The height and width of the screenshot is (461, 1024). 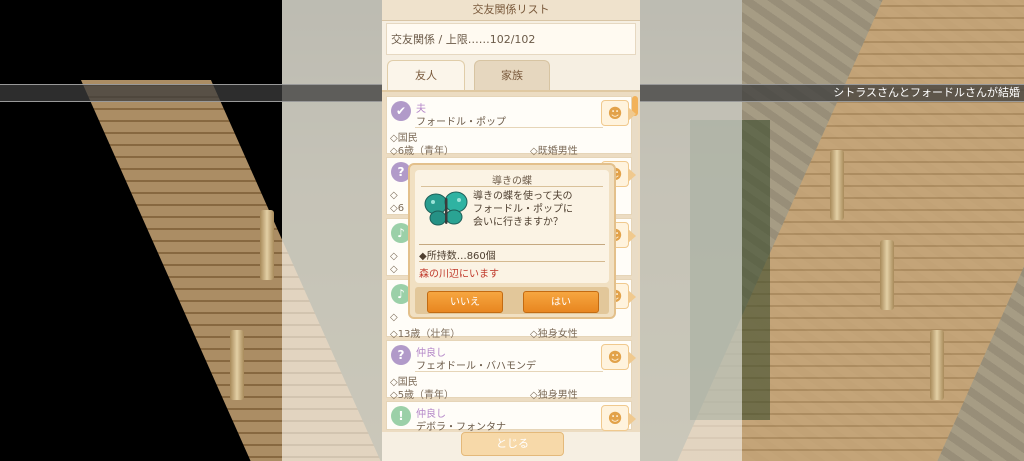 I want to click on dialog-message: 導きの蝶を使って夫の フォードル・ポップに 会いに行きますか？, so click(x=540, y=209).